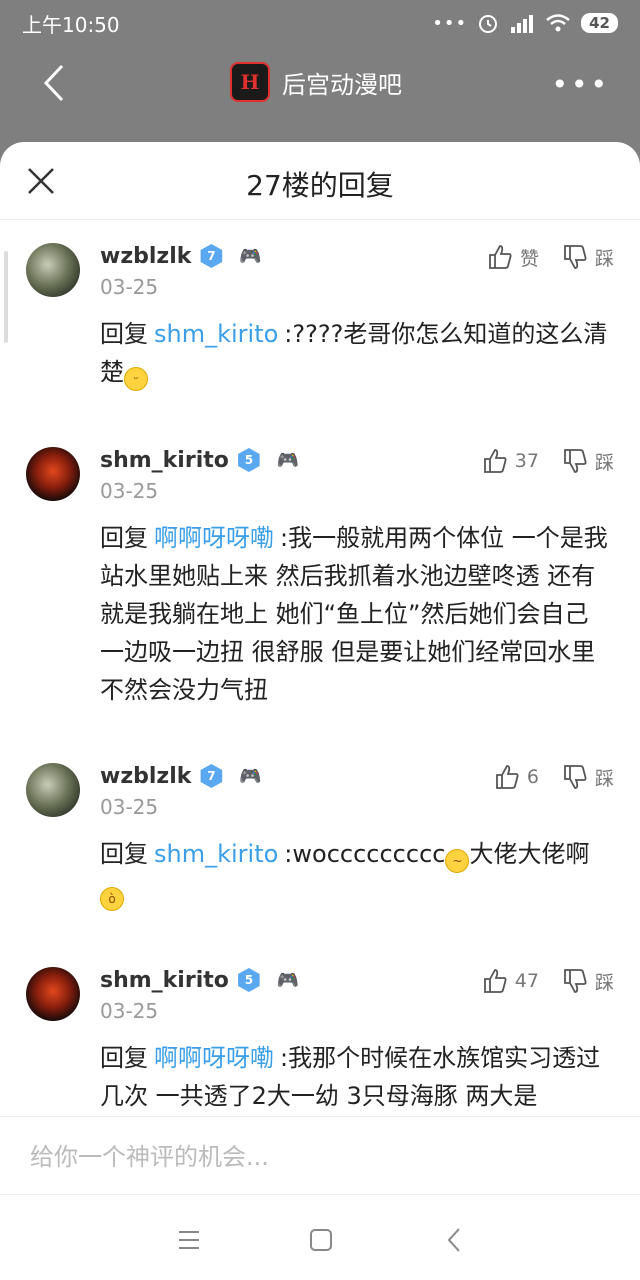  Describe the element at coordinates (526, 981) in the screenshot. I see `like-count: 47` at that location.